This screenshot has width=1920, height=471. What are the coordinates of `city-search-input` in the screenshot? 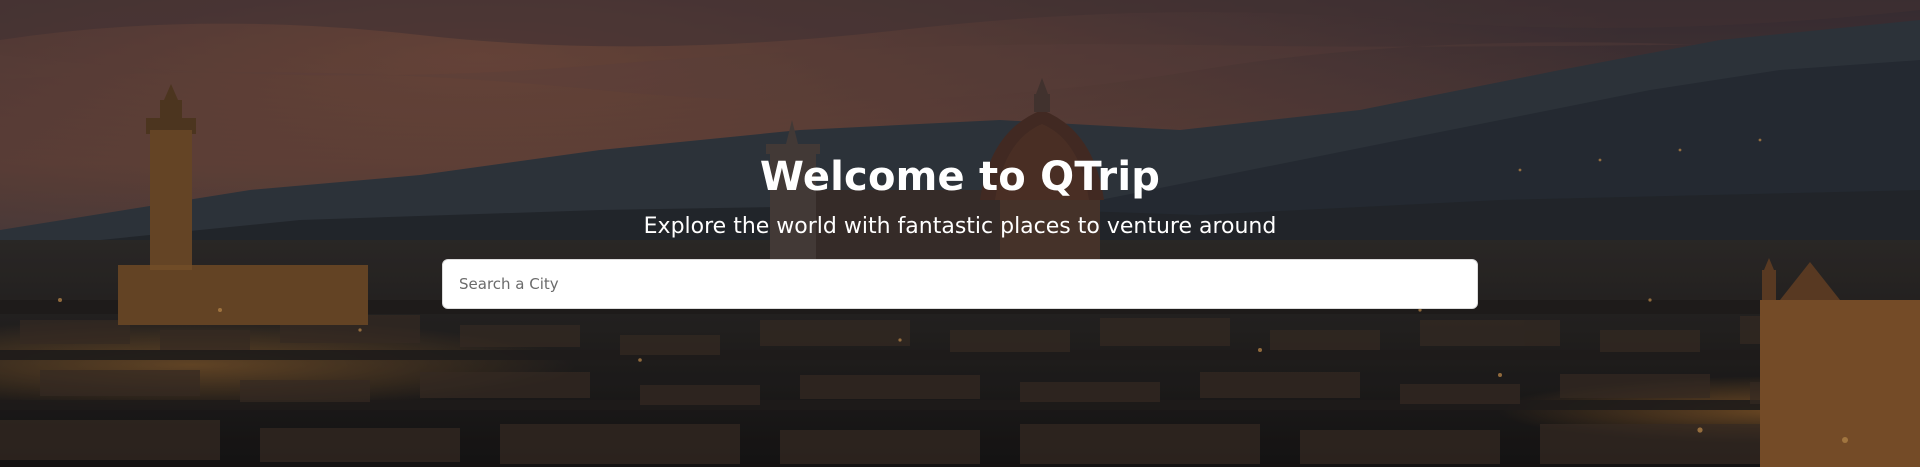 It's located at (960, 284).